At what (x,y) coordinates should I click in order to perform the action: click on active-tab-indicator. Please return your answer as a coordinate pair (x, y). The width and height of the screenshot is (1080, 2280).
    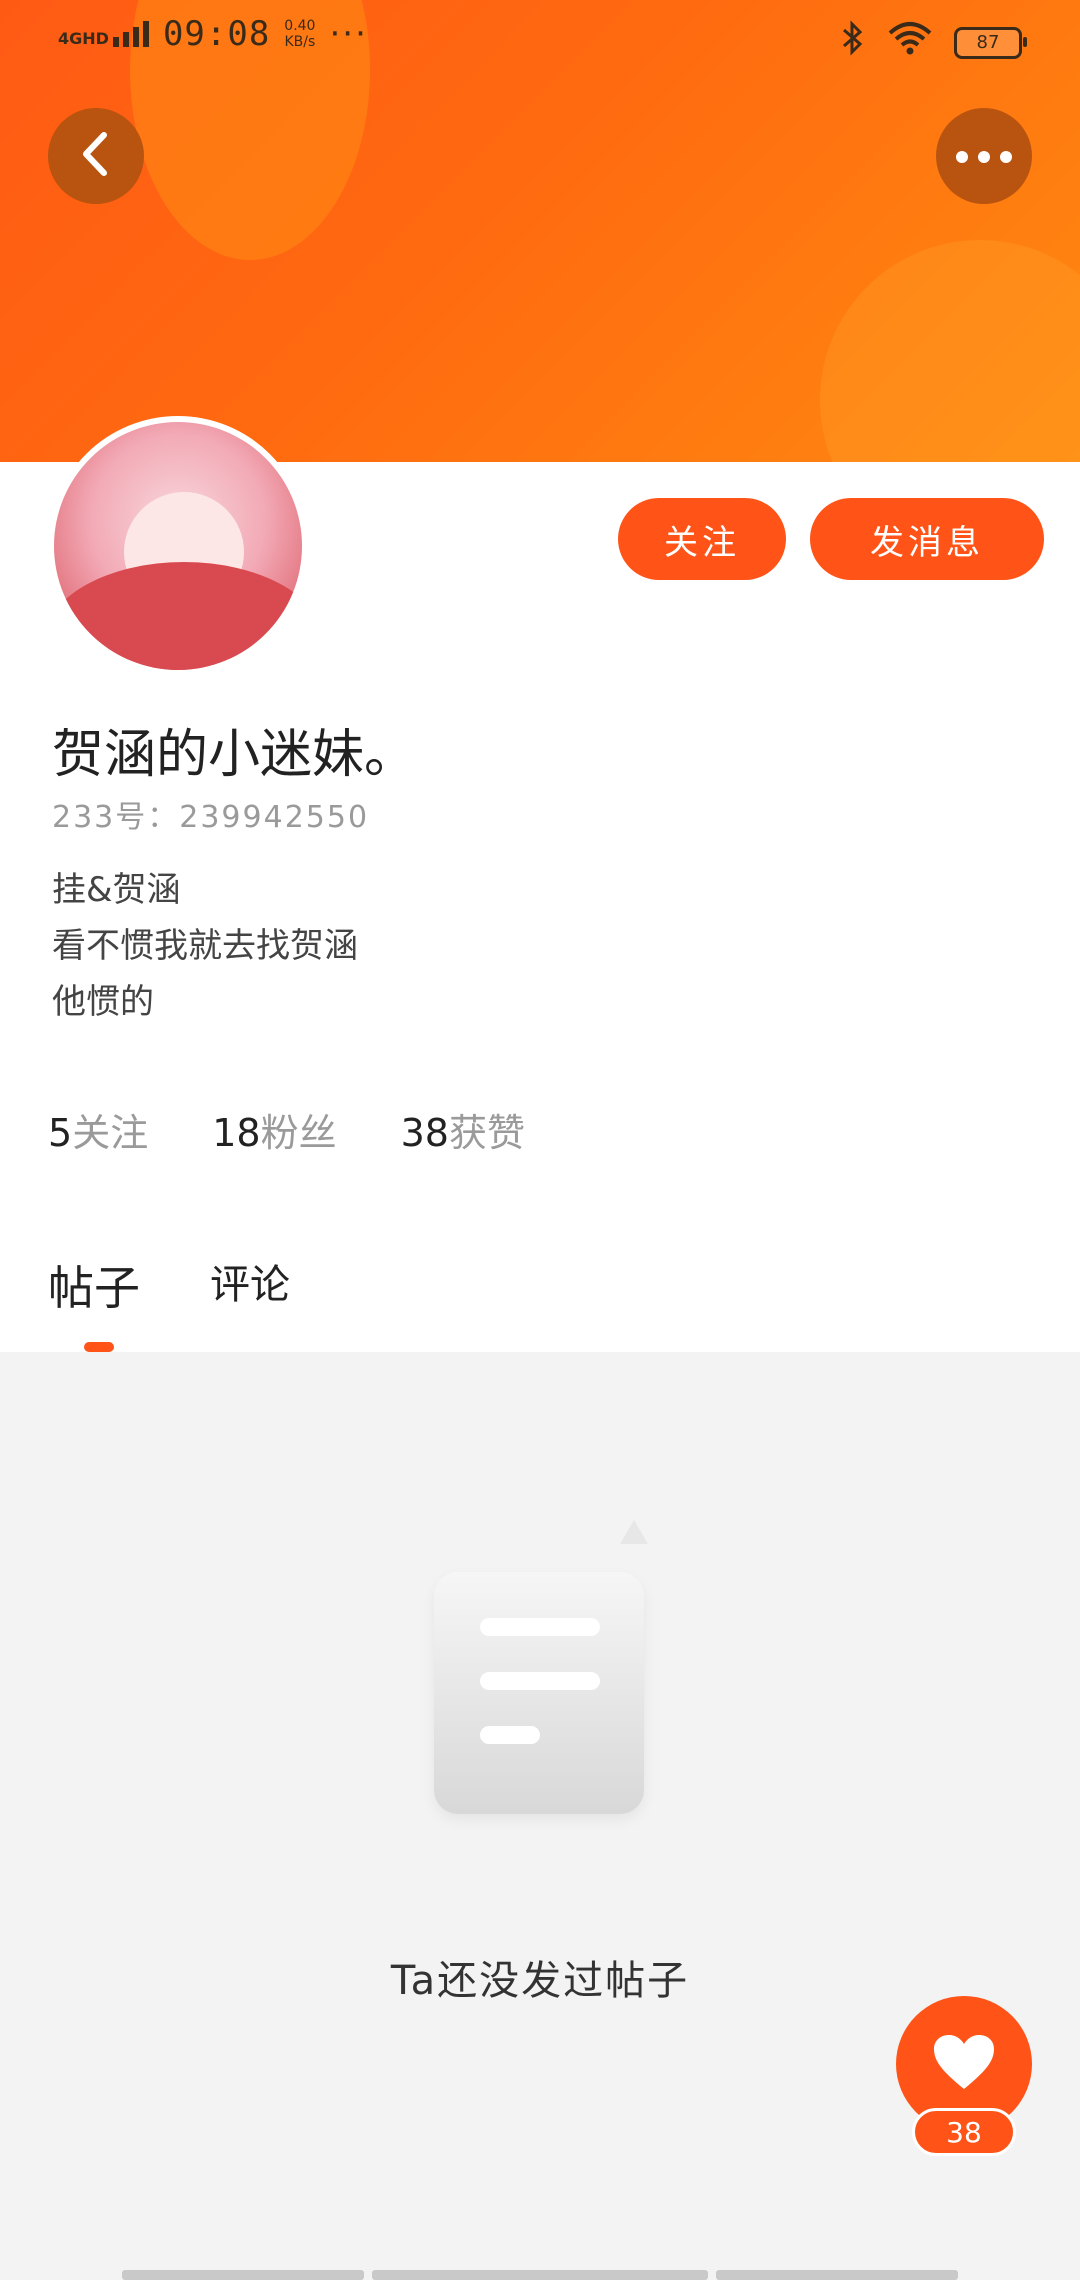
    Looking at the image, I should click on (99, 1347).